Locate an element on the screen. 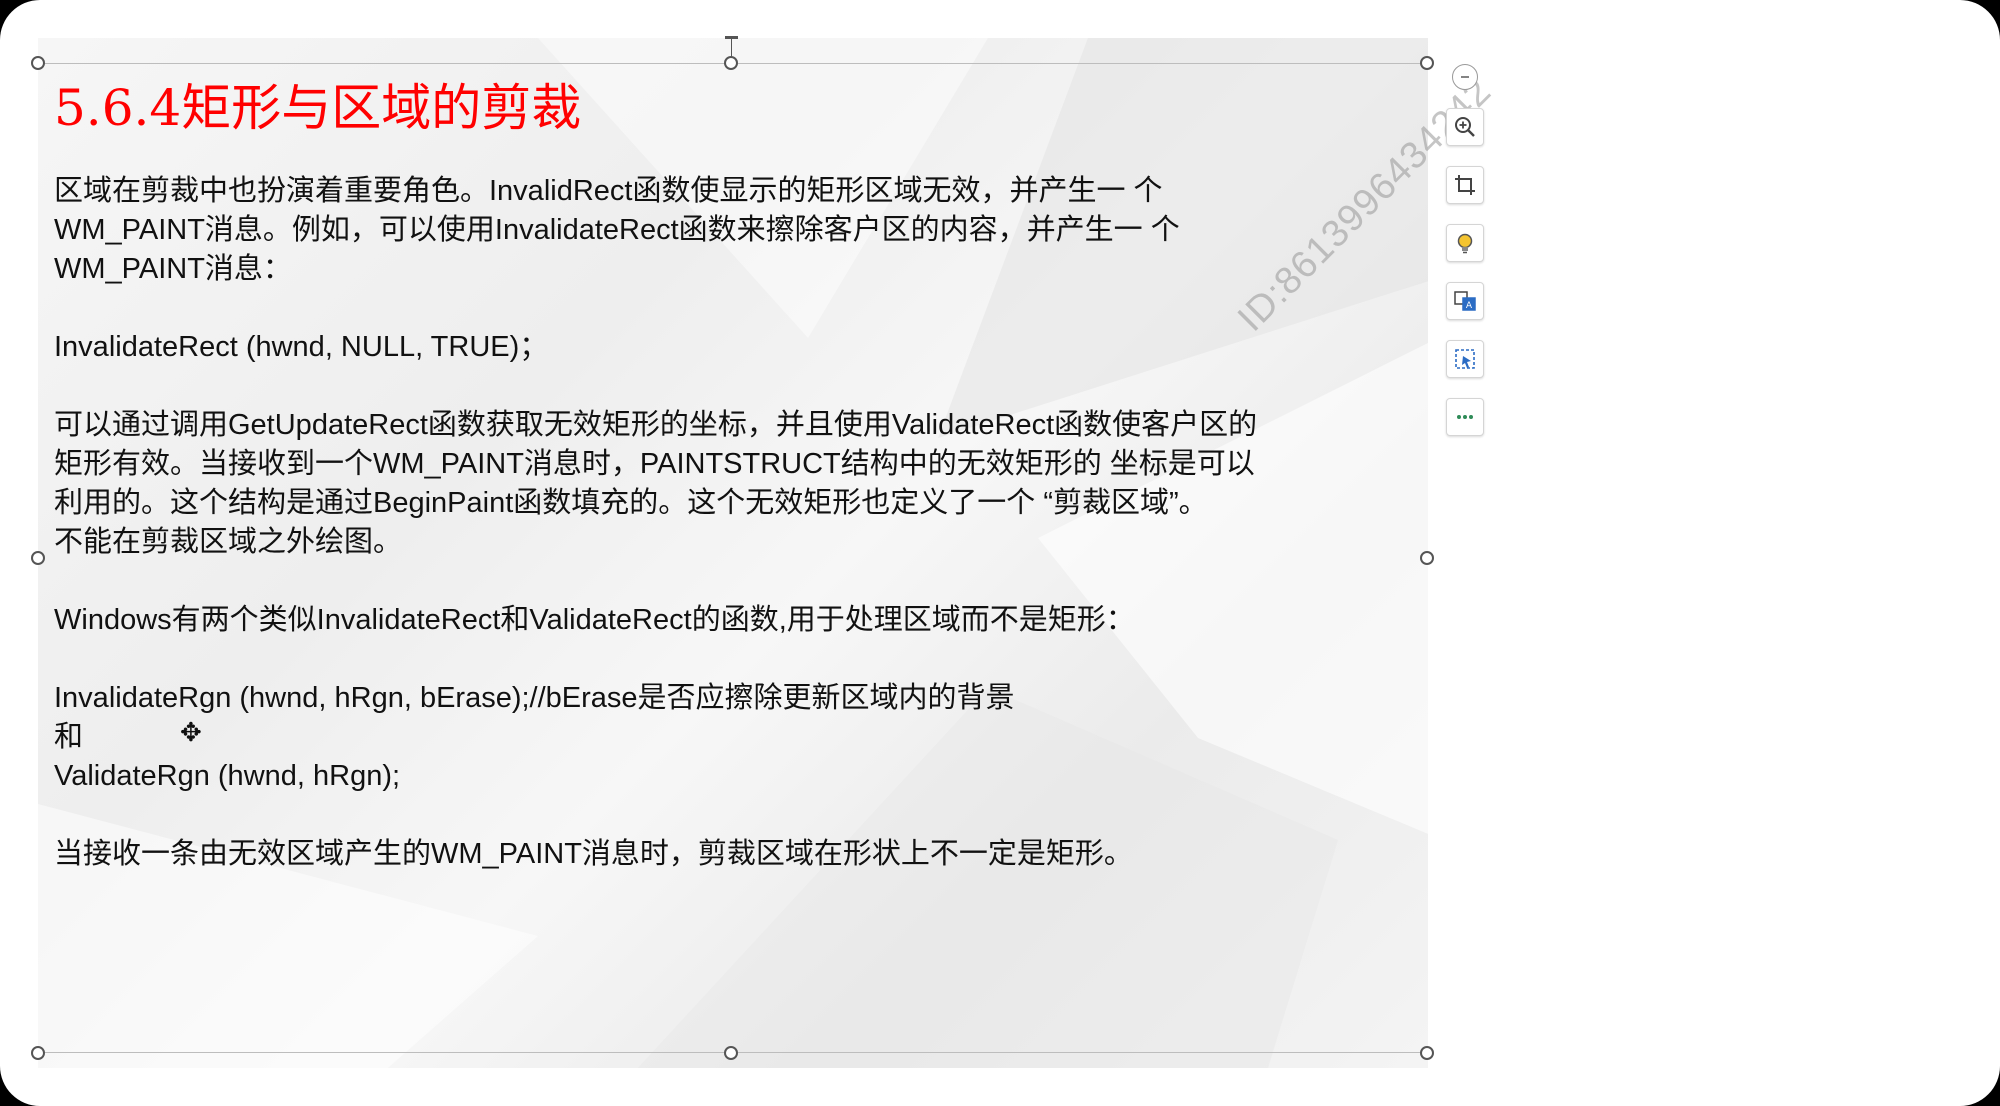 The width and height of the screenshot is (2000, 1106). zoom-in-icon is located at coordinates (1465, 127).